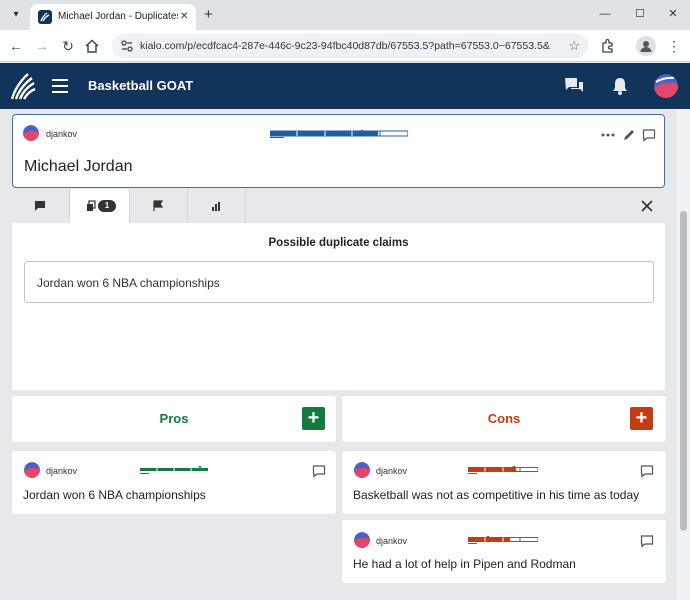 Image resolution: width=690 pixels, height=600 pixels. I want to click on bookmark-star-icon: ☆, so click(574, 46).